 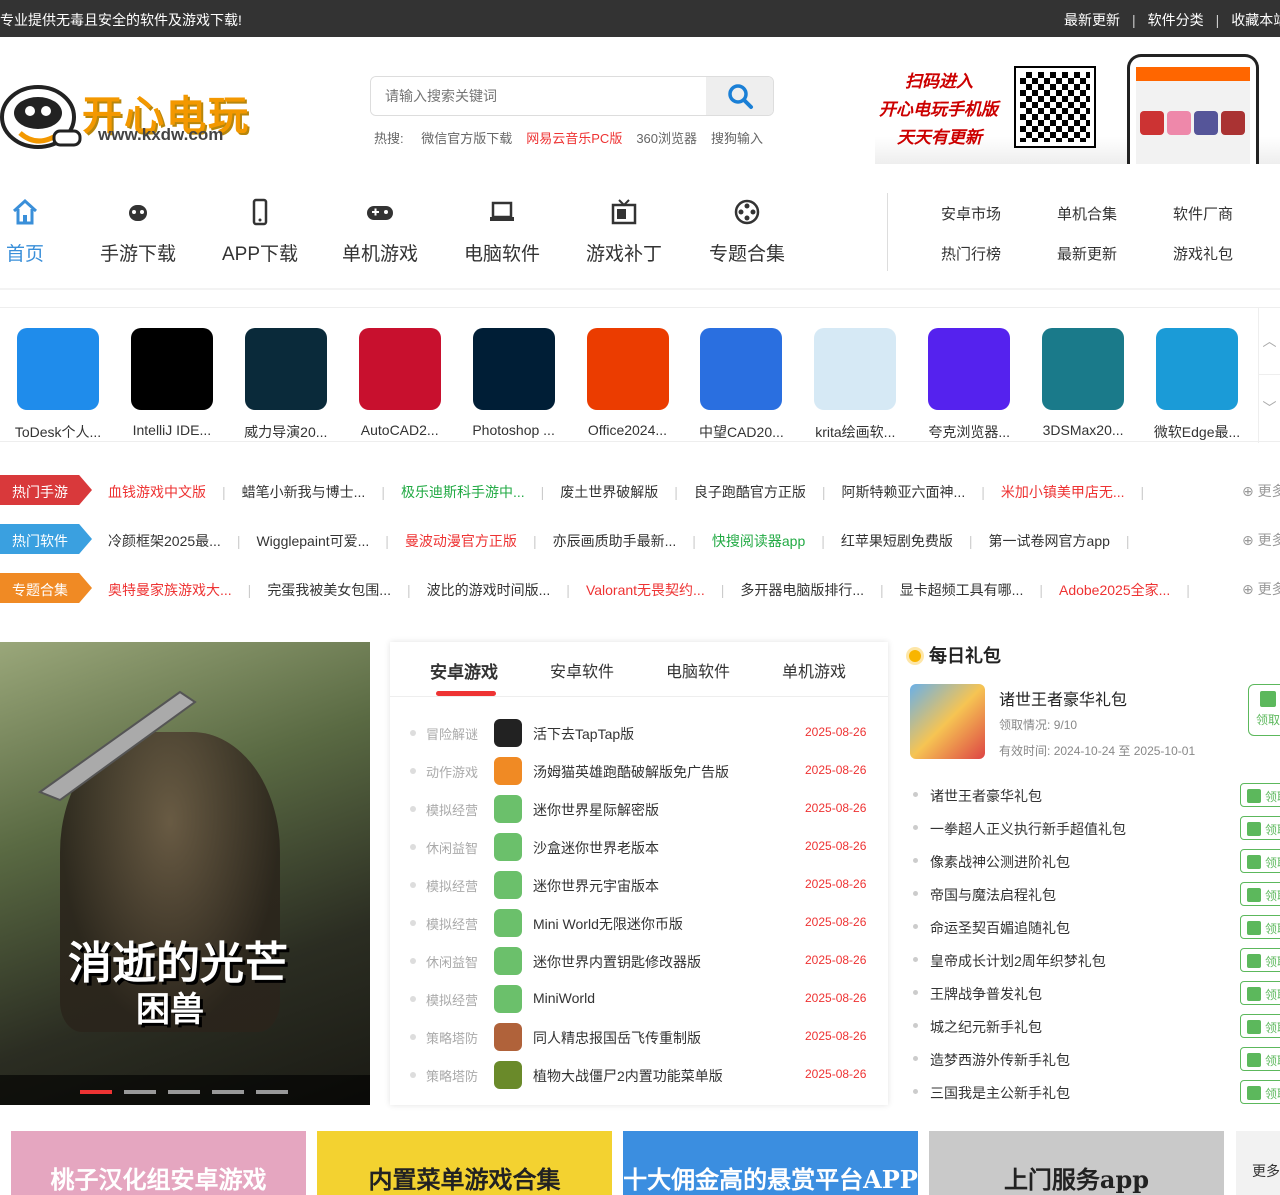 What do you see at coordinates (1095, 862) in the screenshot?
I see `gift-row: 像素战神公测进阶礼包 领取` at bounding box center [1095, 862].